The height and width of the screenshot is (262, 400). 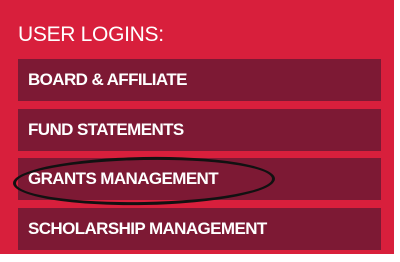 What do you see at coordinates (199, 80) in the screenshot?
I see `board-affiliate-login-button: BOARD & AFFILIATE` at bounding box center [199, 80].